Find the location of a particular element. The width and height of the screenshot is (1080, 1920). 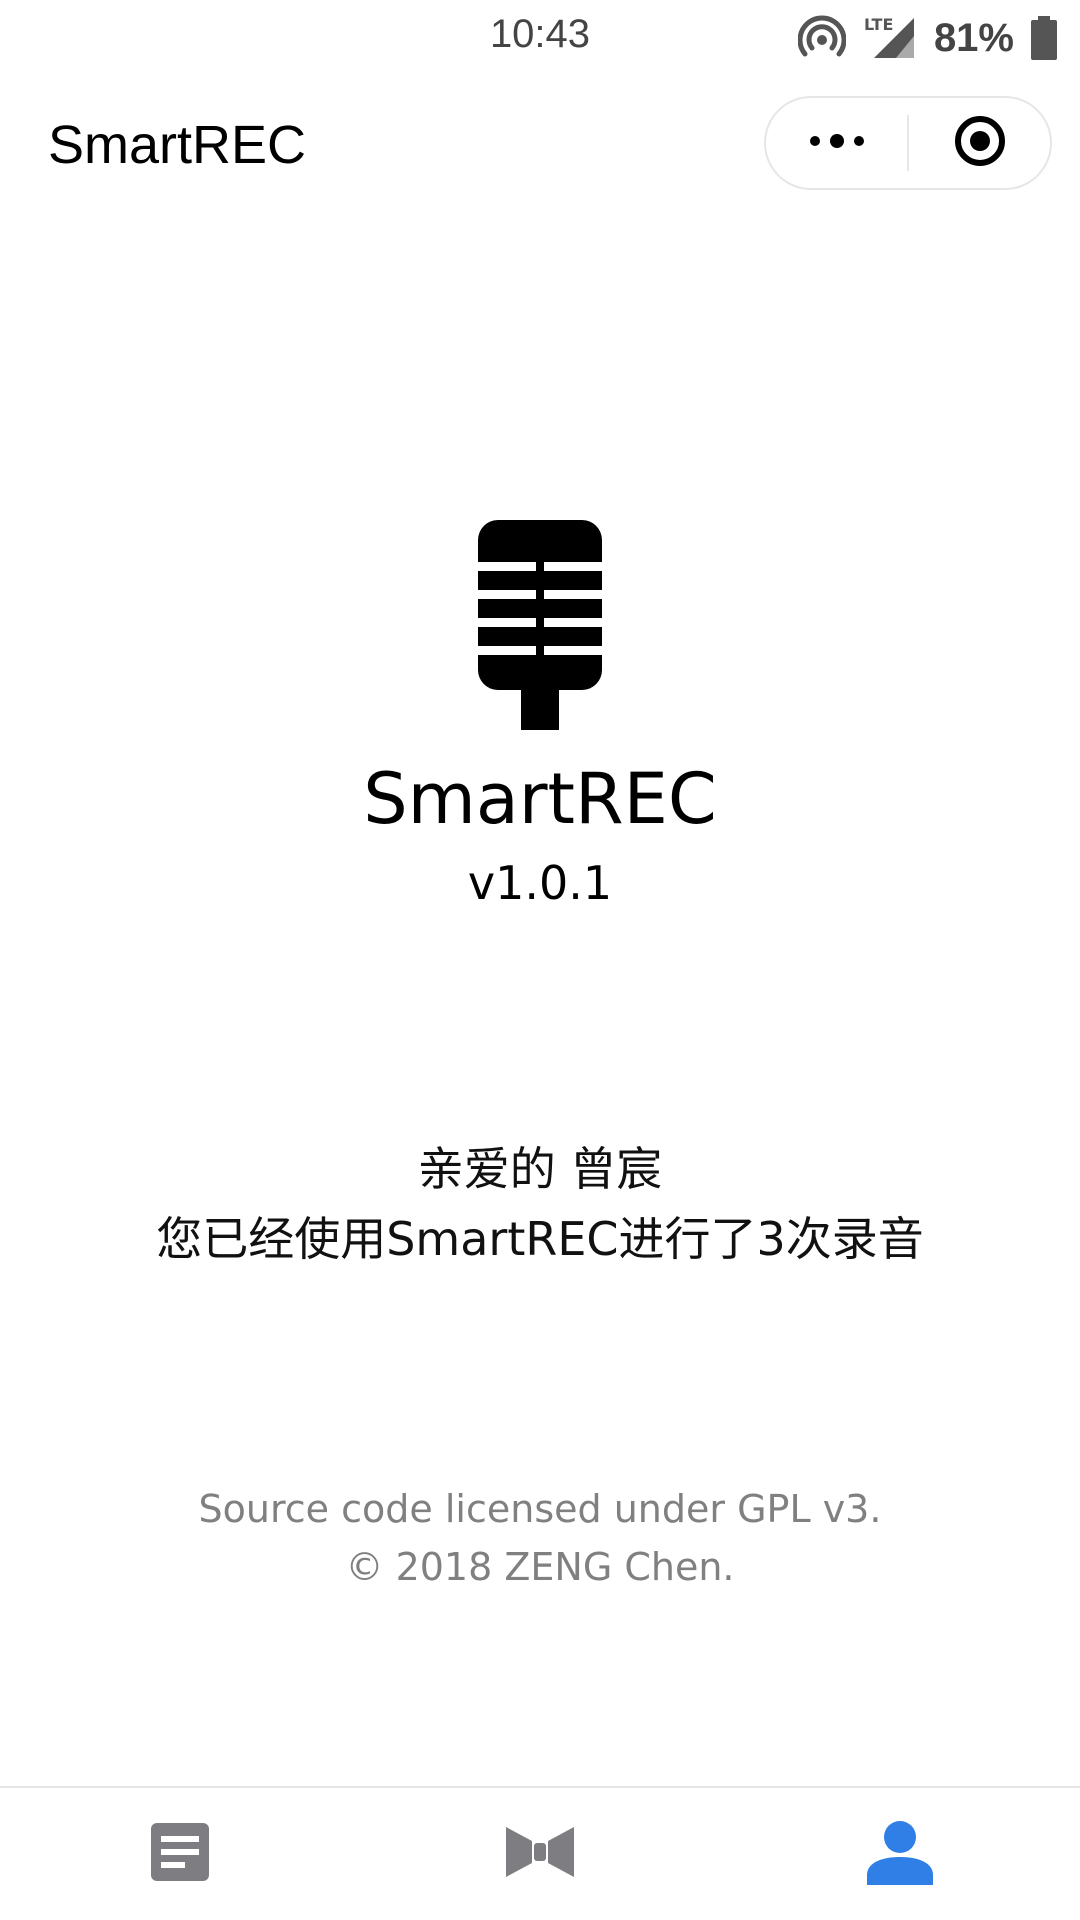

tab-profile is located at coordinates (900, 1854).